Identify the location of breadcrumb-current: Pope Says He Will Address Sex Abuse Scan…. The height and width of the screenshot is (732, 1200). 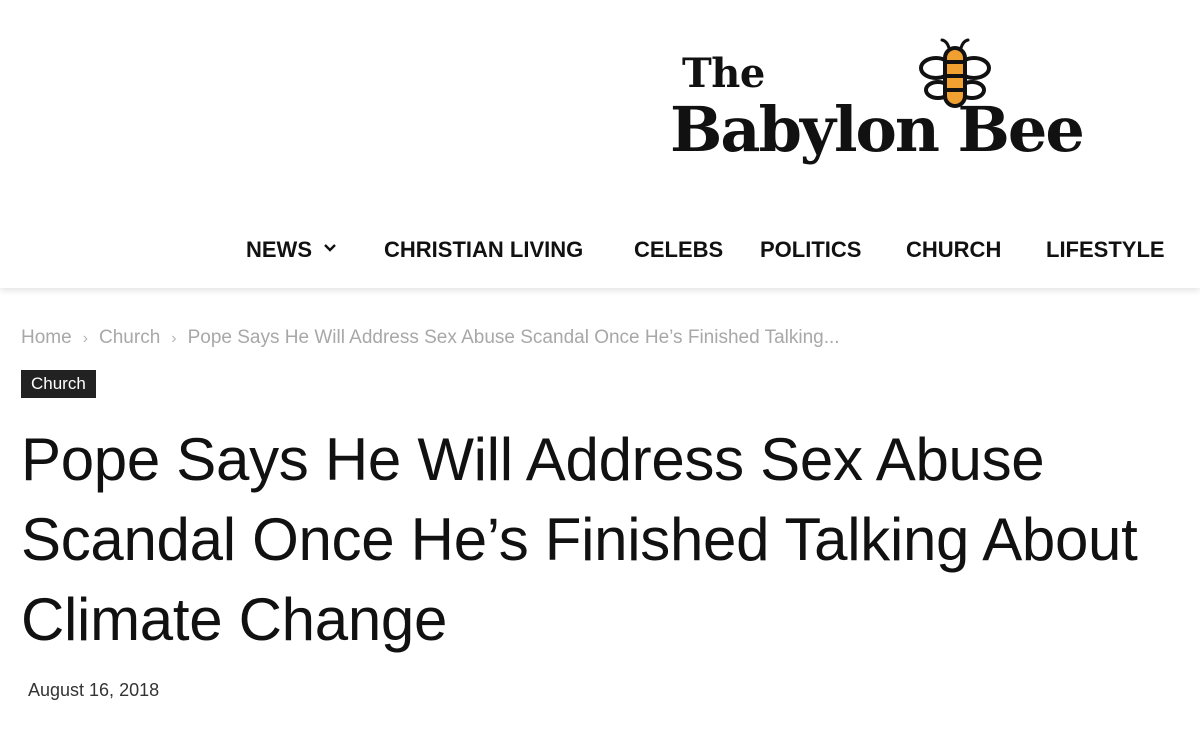
(513, 337).